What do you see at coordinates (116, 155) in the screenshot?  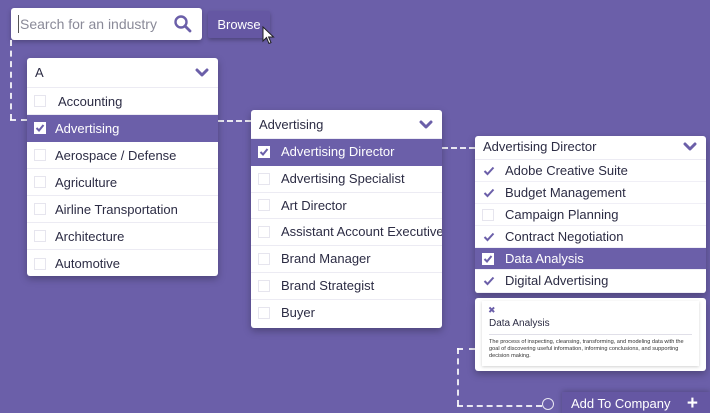 I see `industry-item-label: Aerospace / Defense` at bounding box center [116, 155].